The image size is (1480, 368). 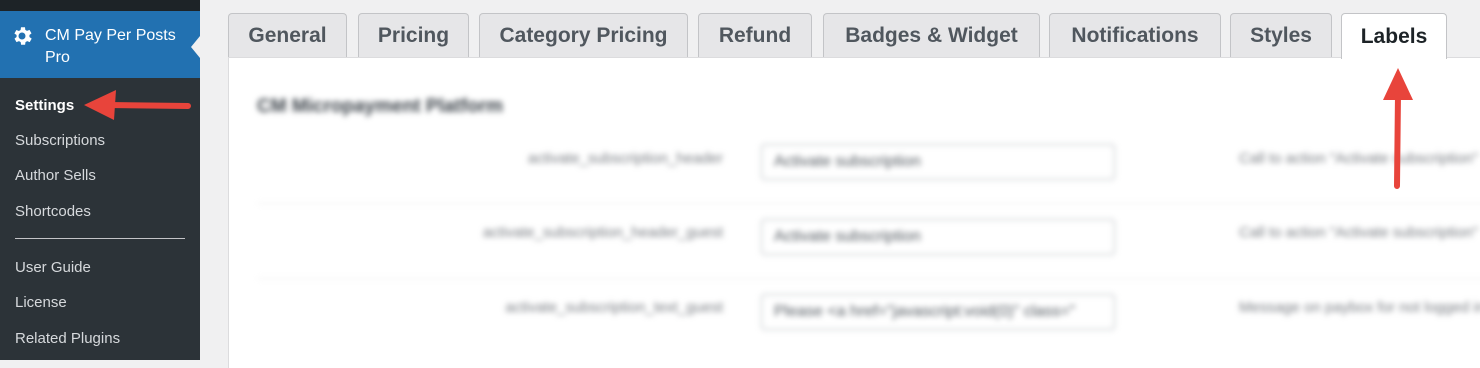 What do you see at coordinates (55, 176) in the screenshot?
I see `sidebar-item-author-sells: Author Sells` at bounding box center [55, 176].